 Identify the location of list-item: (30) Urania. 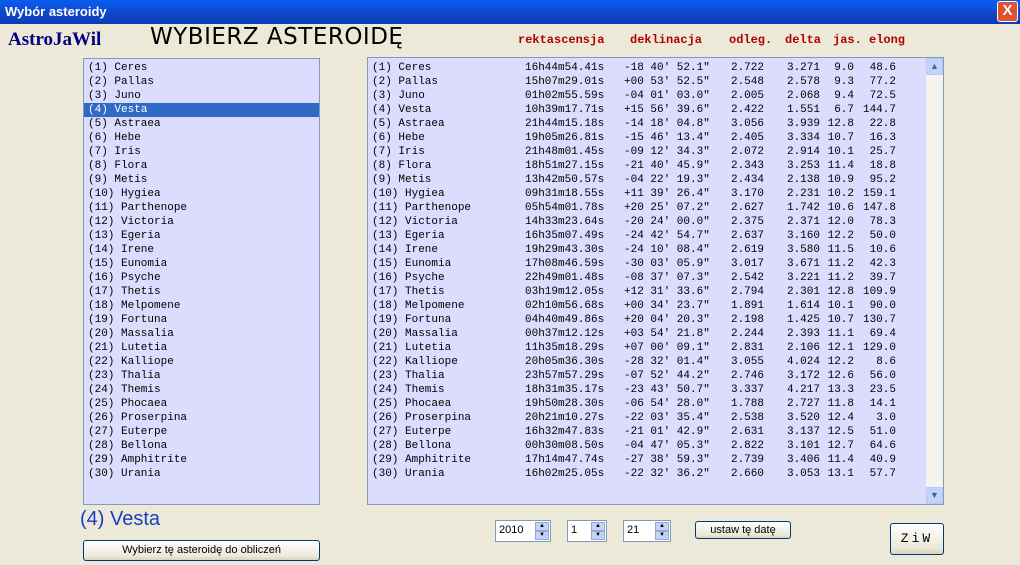
(201, 474).